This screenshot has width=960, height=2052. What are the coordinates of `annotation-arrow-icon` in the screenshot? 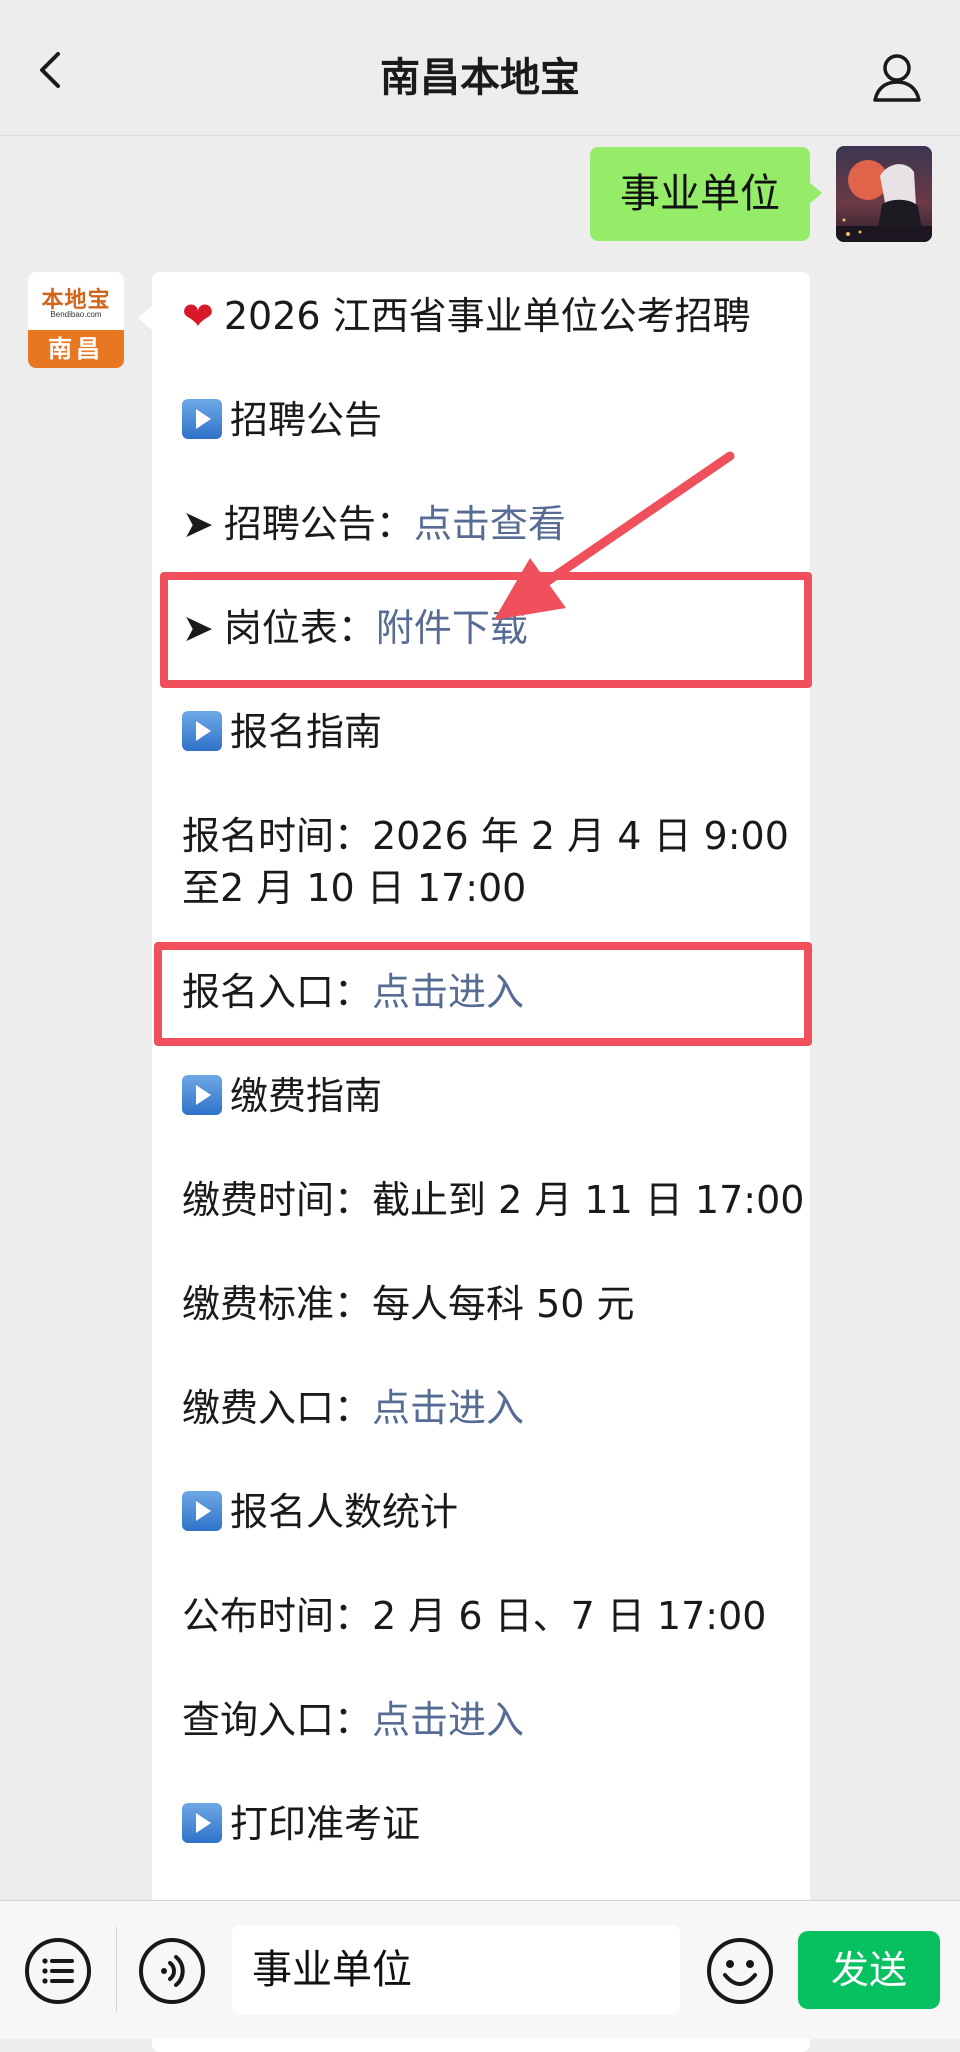 It's located at (614, 535).